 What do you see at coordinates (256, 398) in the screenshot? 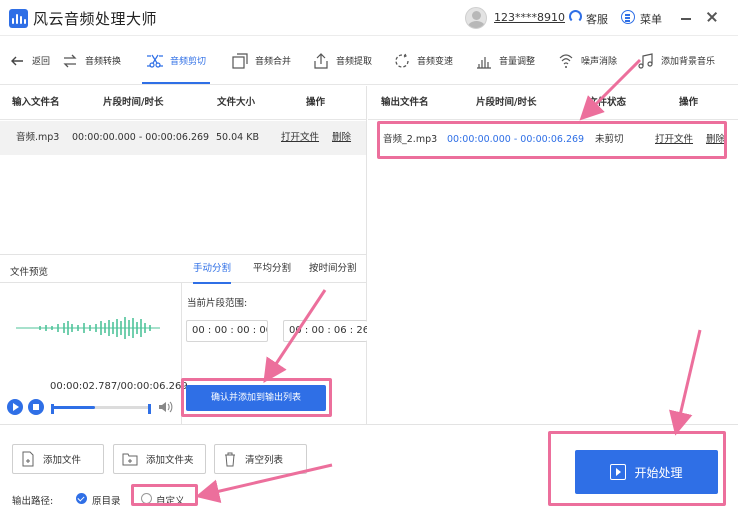
I see `confirm-add-button: 确认并添加到输出列表` at bounding box center [256, 398].